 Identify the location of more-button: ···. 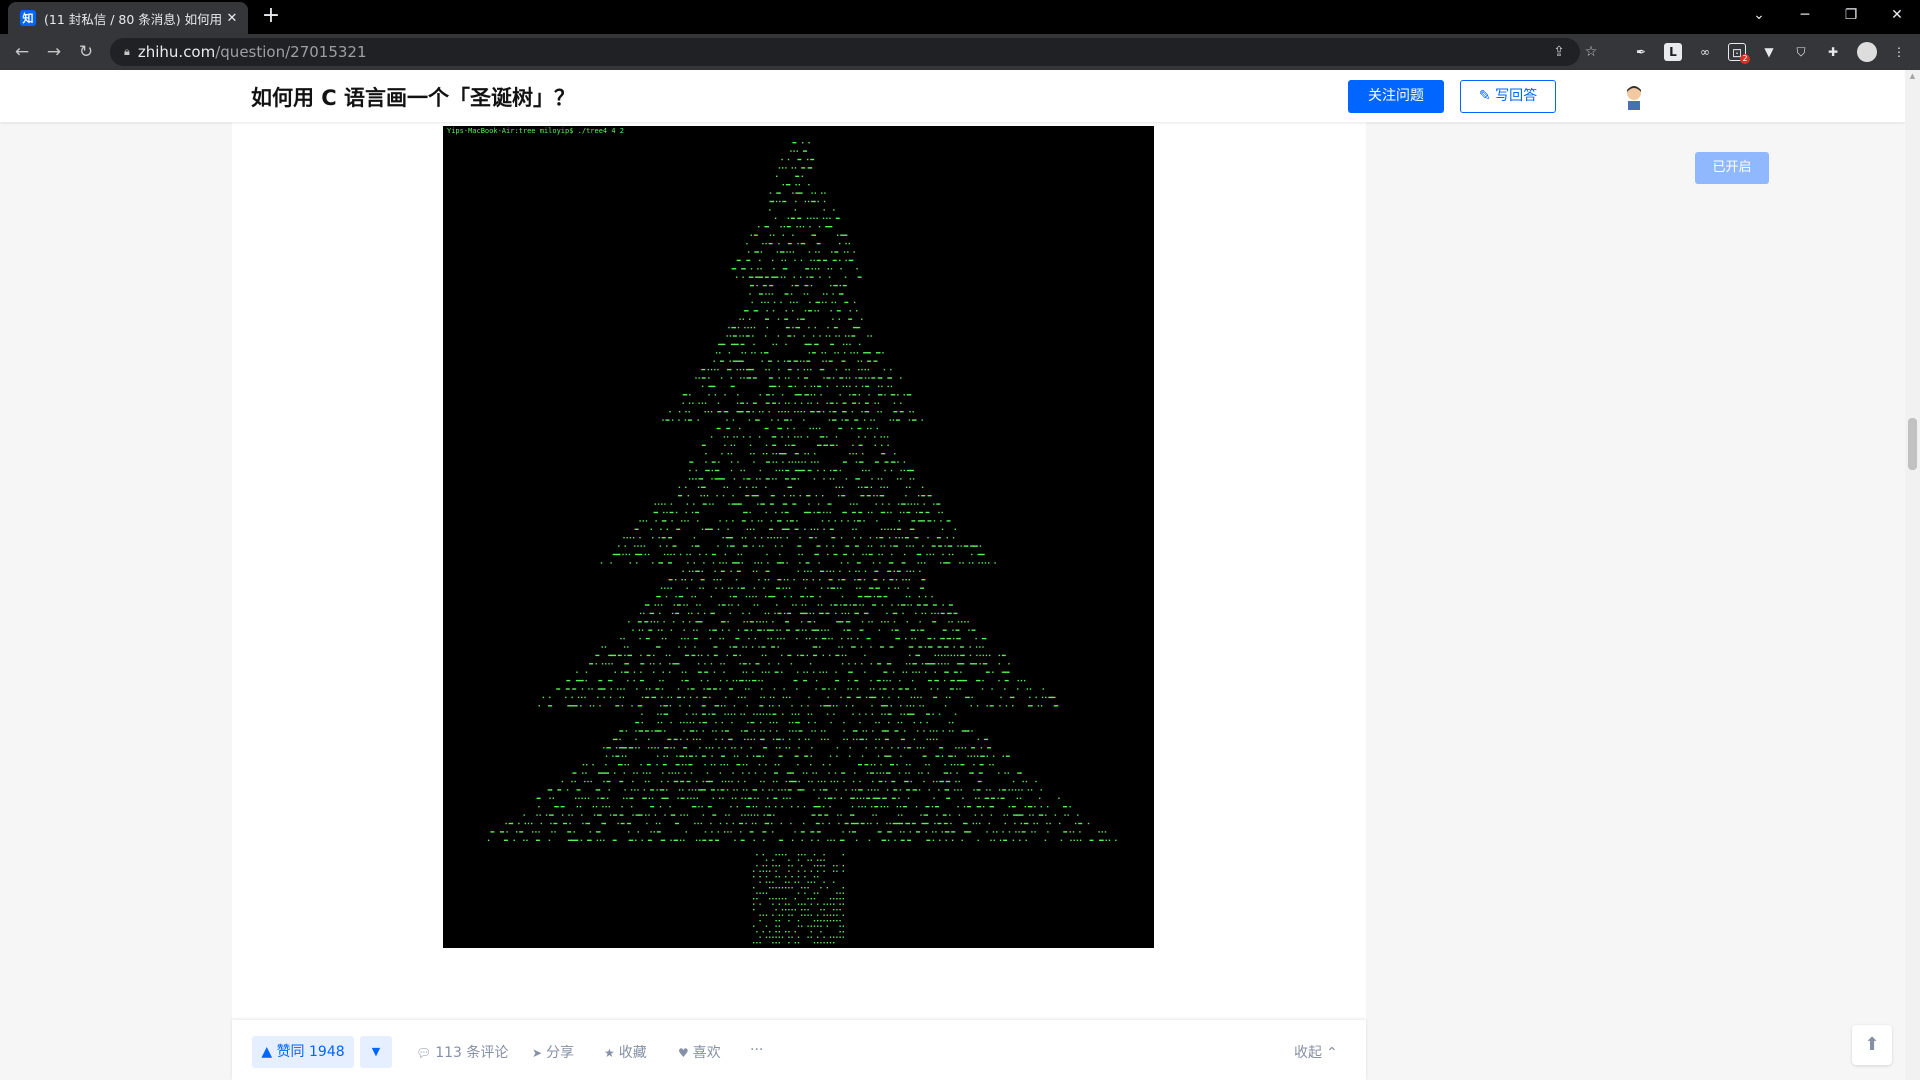
(756, 1050).